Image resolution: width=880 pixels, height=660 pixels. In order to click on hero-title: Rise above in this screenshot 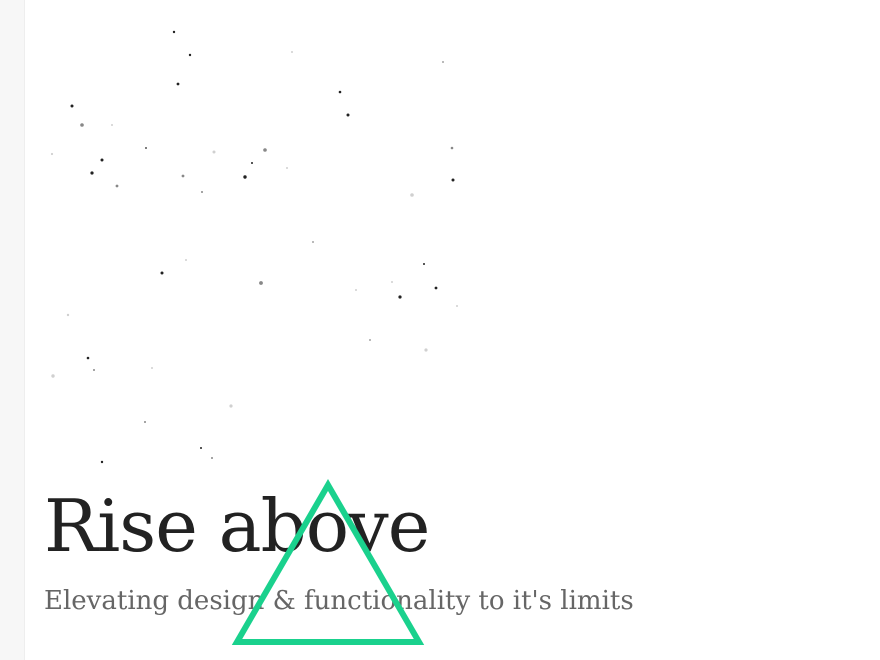, I will do `click(237, 526)`.